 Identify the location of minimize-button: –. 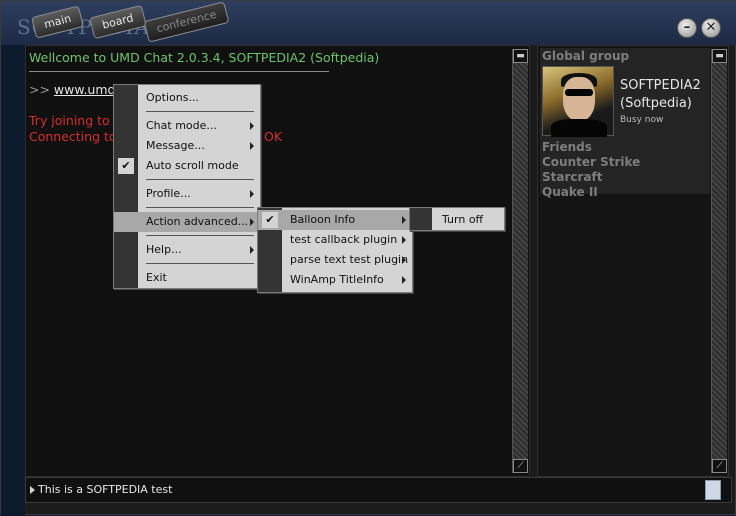
(687, 28).